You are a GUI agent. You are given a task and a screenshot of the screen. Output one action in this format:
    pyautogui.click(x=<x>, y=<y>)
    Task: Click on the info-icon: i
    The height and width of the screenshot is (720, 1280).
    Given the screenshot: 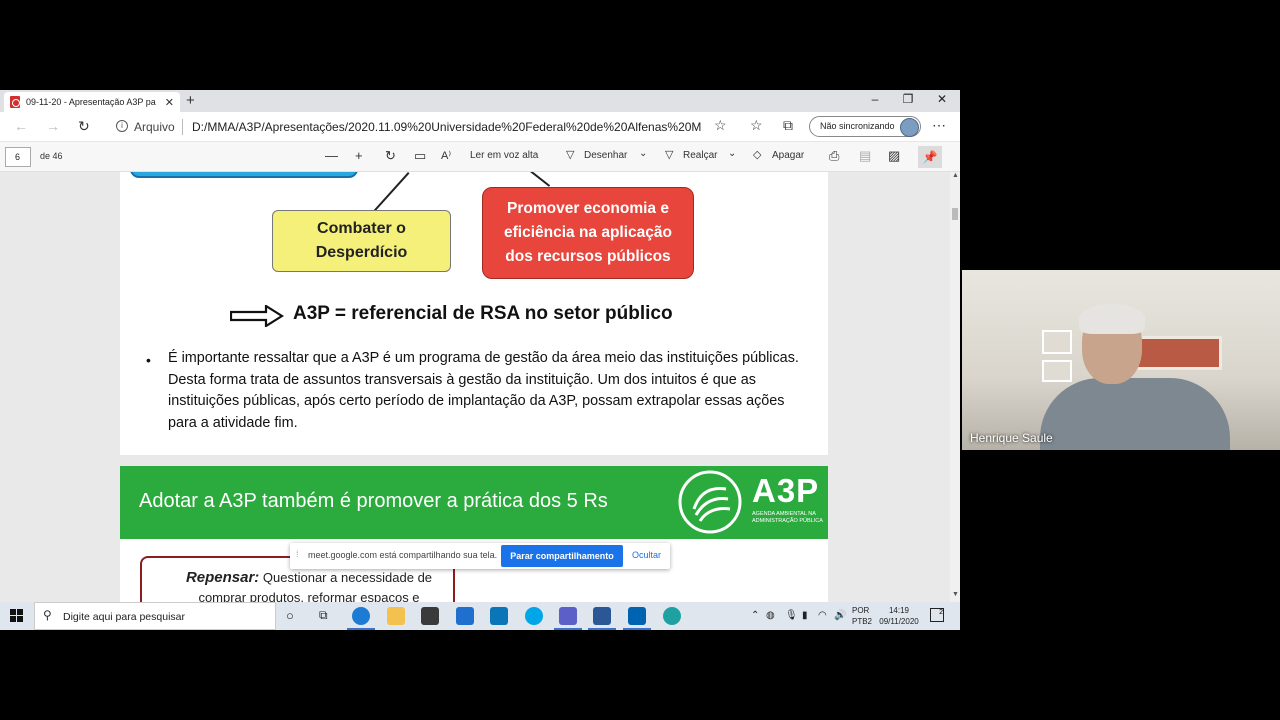 What is the action you would take?
    pyautogui.click(x=122, y=126)
    